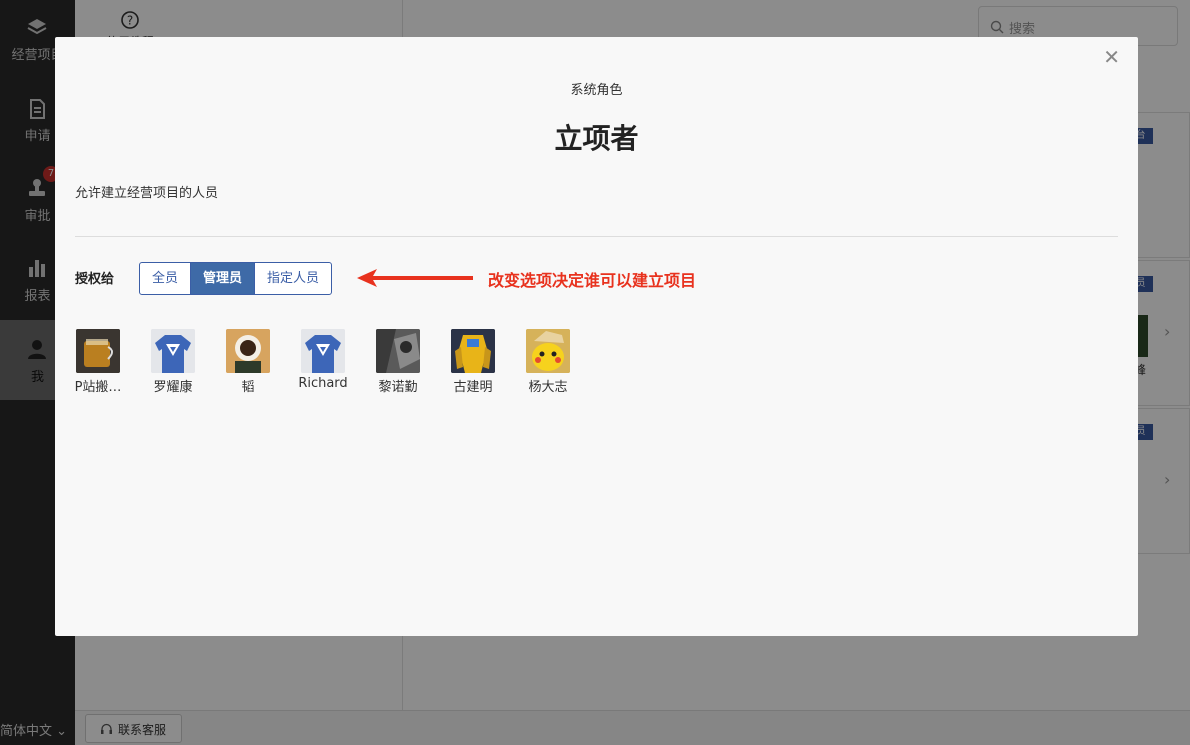 This screenshot has height=745, width=1190. I want to click on member-item: 韬, so click(248, 362).